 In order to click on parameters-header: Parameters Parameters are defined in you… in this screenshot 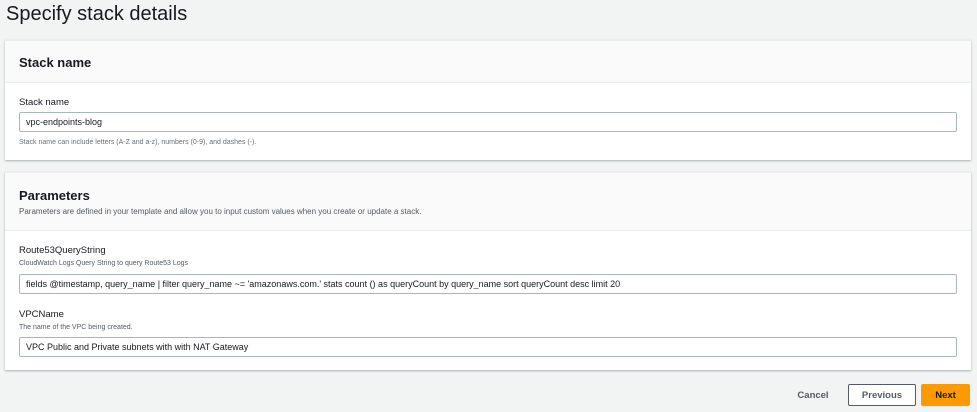, I will do `click(488, 202)`.